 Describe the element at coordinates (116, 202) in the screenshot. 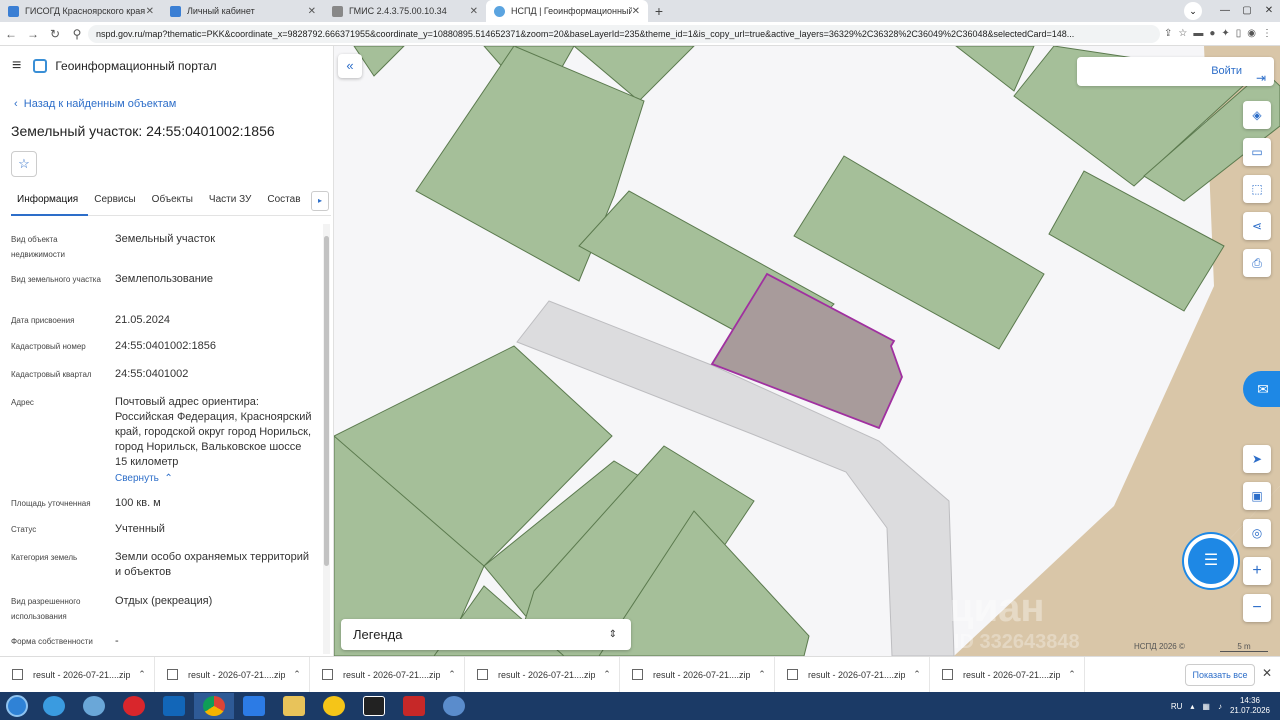

I see `tab-services: Сервисы` at that location.